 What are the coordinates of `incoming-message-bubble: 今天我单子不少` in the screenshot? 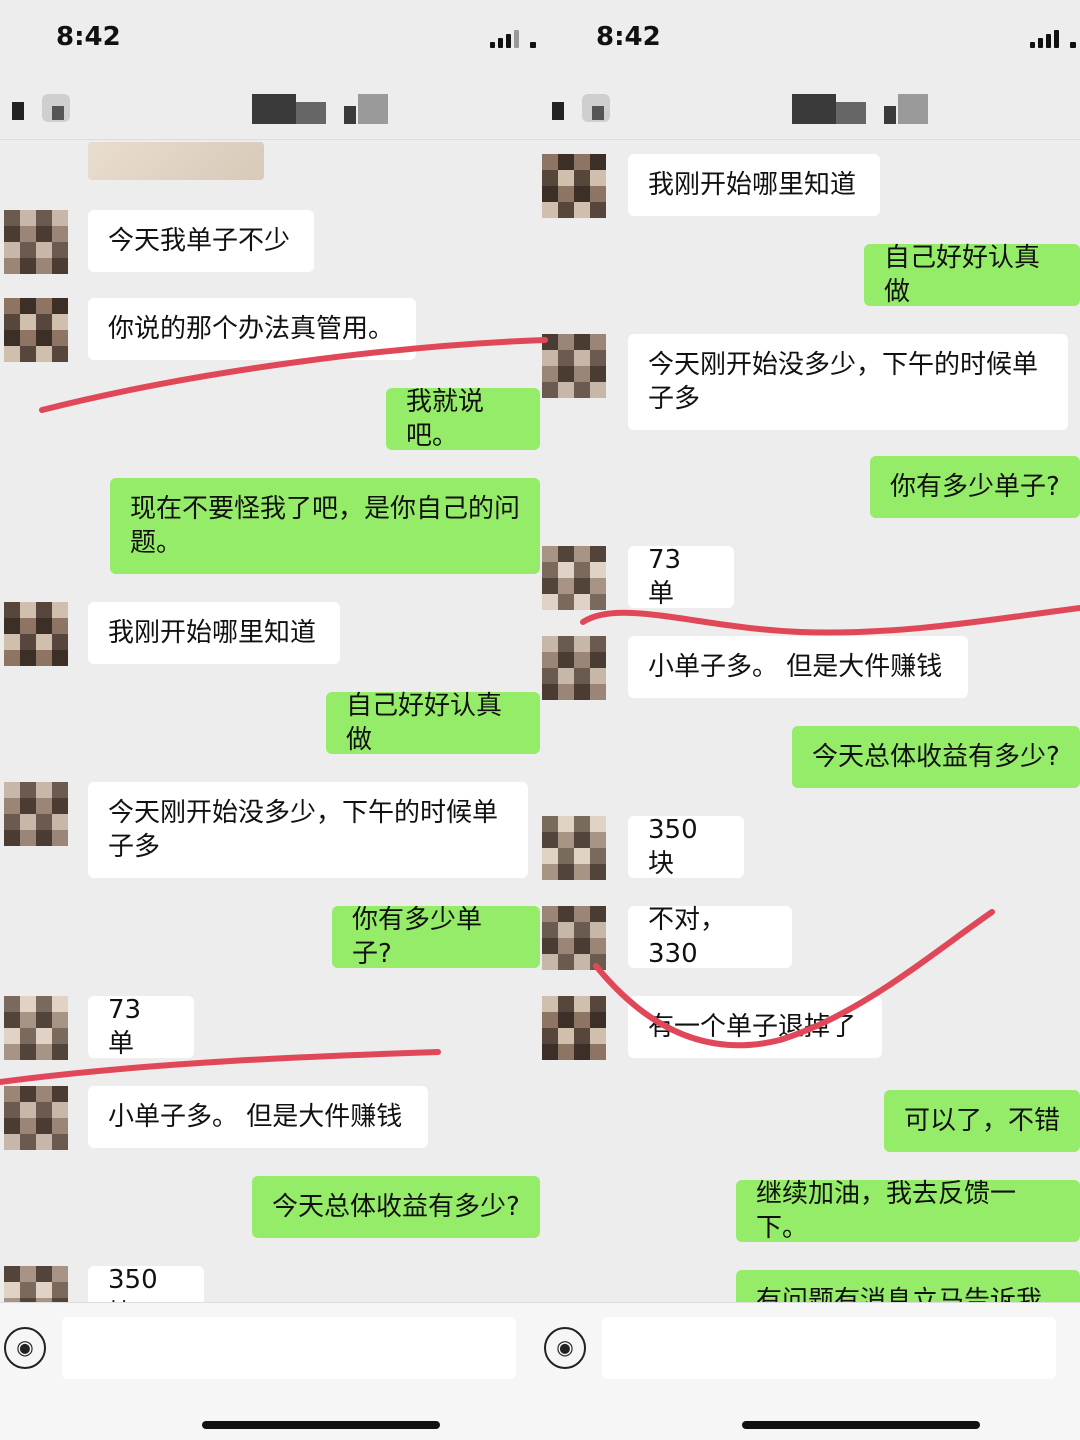 It's located at (201, 241).